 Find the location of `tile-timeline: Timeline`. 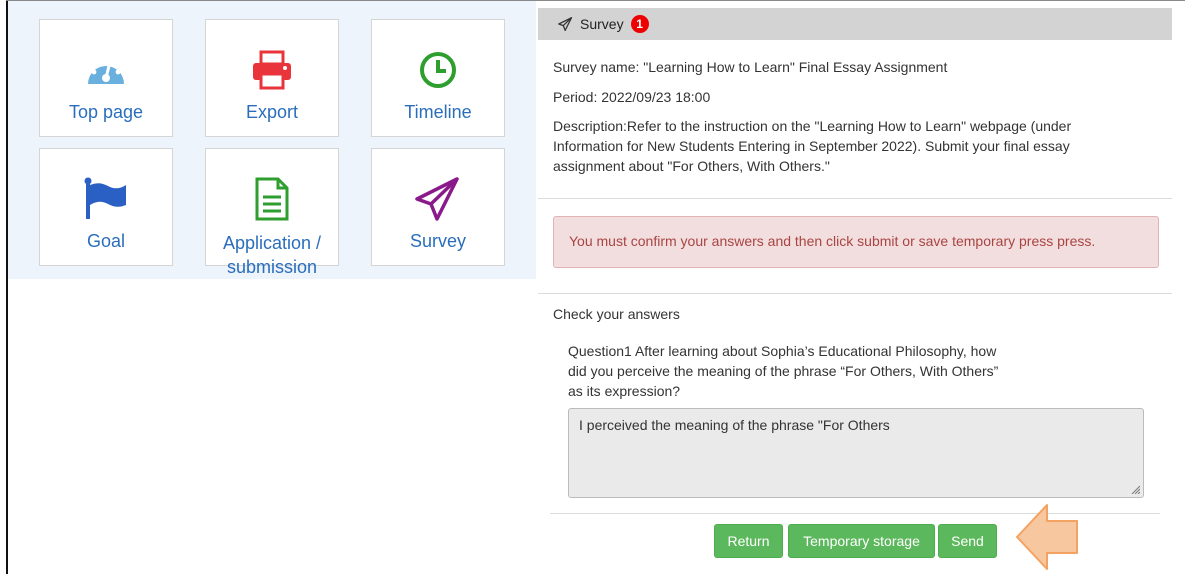

tile-timeline: Timeline is located at coordinates (438, 78).